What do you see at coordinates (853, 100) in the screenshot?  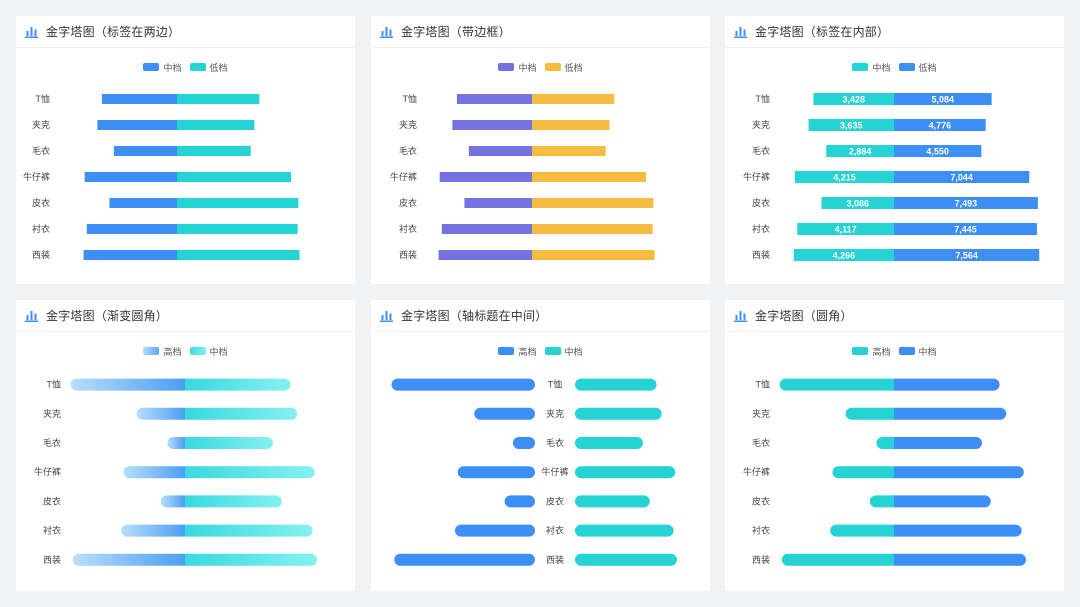 I see `data-label: 3,428` at bounding box center [853, 100].